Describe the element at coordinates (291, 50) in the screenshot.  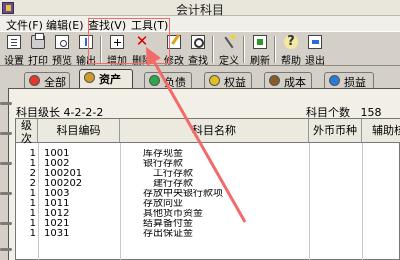
I see `help-button: ? 帮助` at that location.